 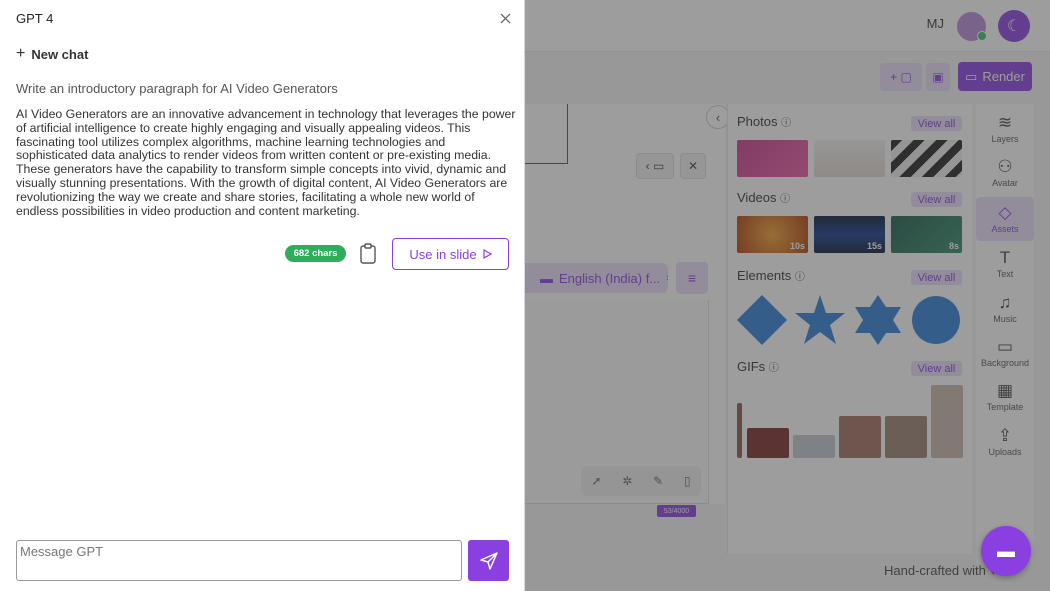 I want to click on chat-icon: ▬, so click(x=1006, y=550).